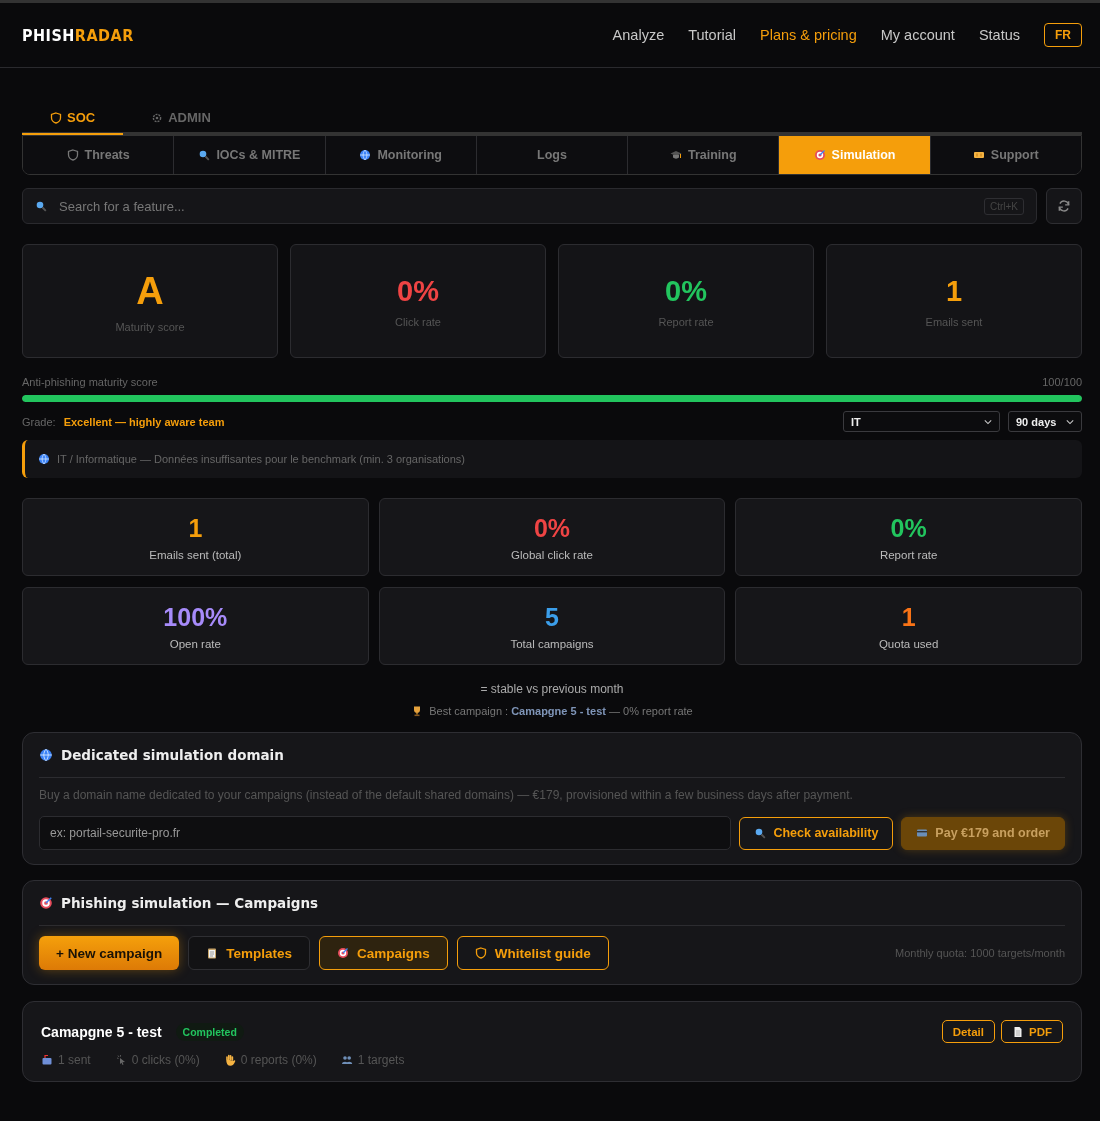 Image resolution: width=1100 pixels, height=1121 pixels. What do you see at coordinates (532, 953) in the screenshot?
I see `campaign-action-button: Whitelist guide` at bounding box center [532, 953].